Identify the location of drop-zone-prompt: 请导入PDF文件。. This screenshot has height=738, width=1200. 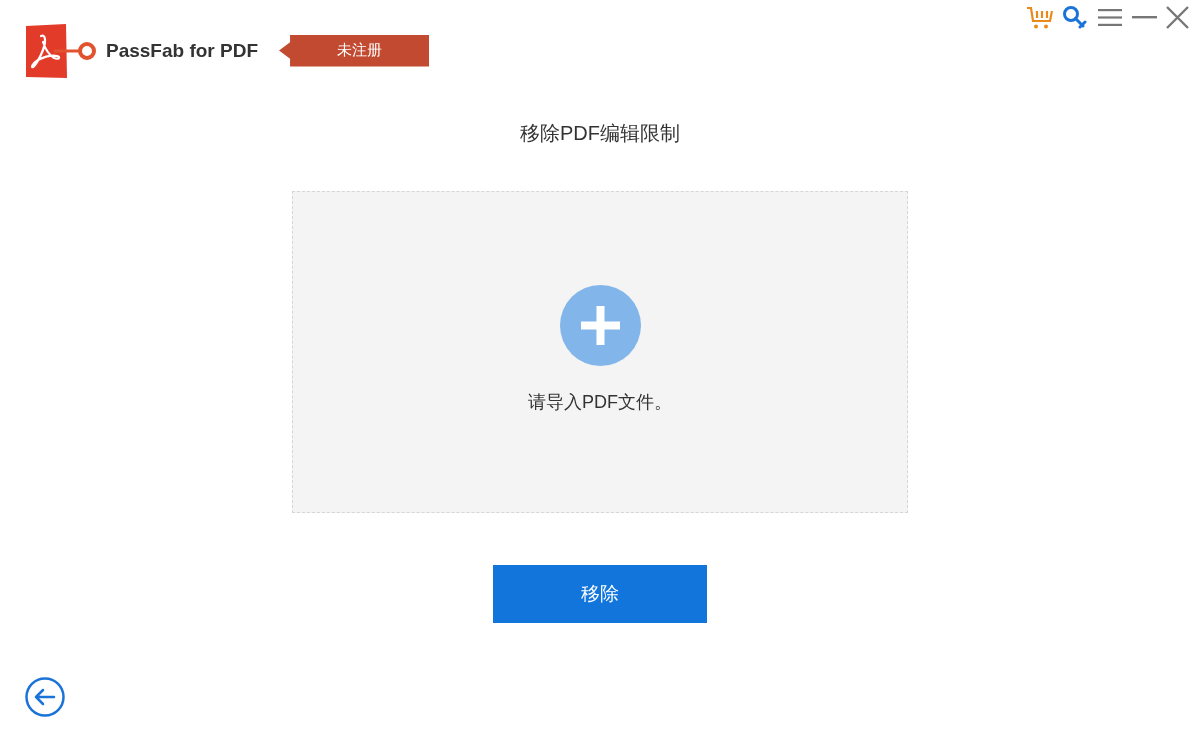
(600, 402).